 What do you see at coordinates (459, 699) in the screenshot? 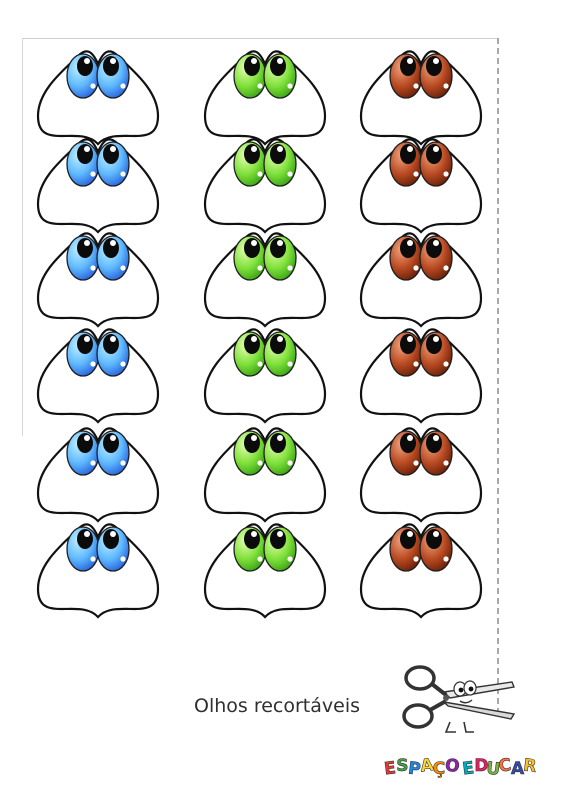
I see `scissors-icon` at bounding box center [459, 699].